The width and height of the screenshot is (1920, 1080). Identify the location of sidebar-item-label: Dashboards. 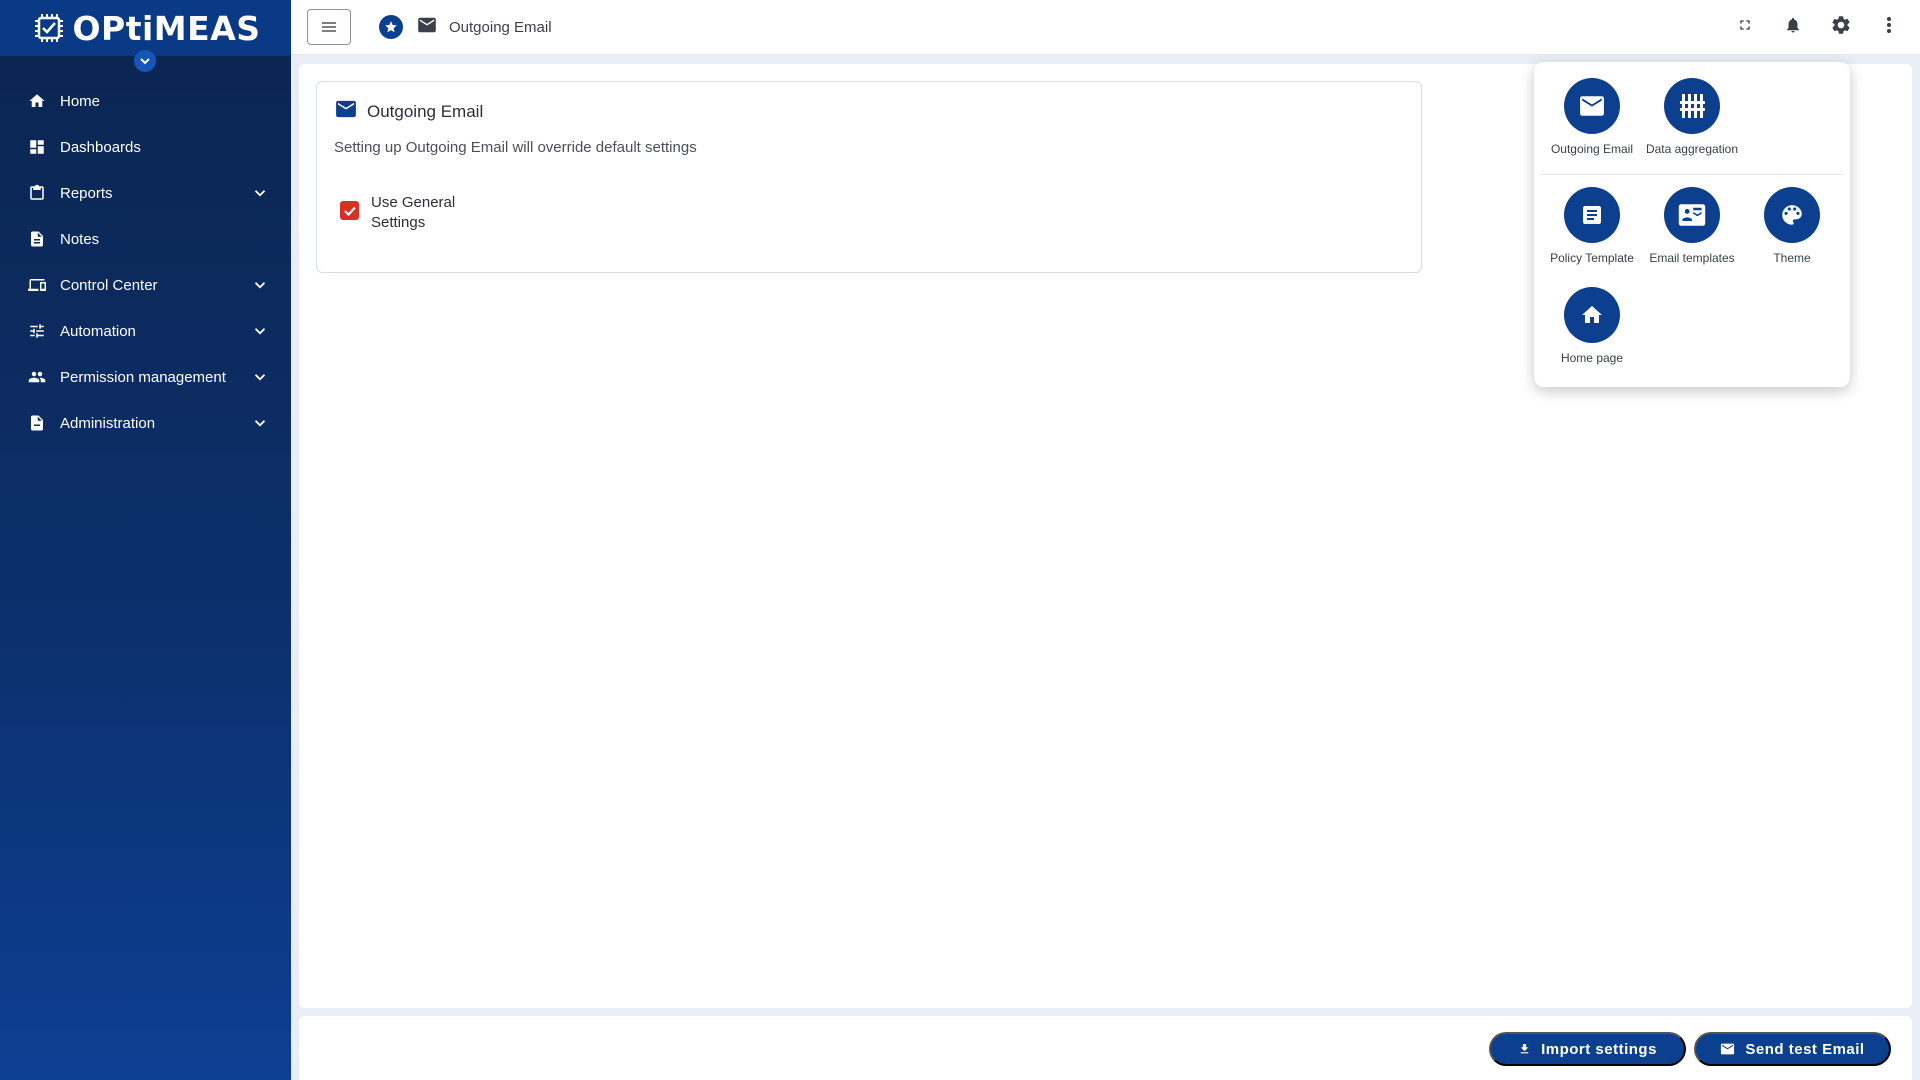
(100, 147).